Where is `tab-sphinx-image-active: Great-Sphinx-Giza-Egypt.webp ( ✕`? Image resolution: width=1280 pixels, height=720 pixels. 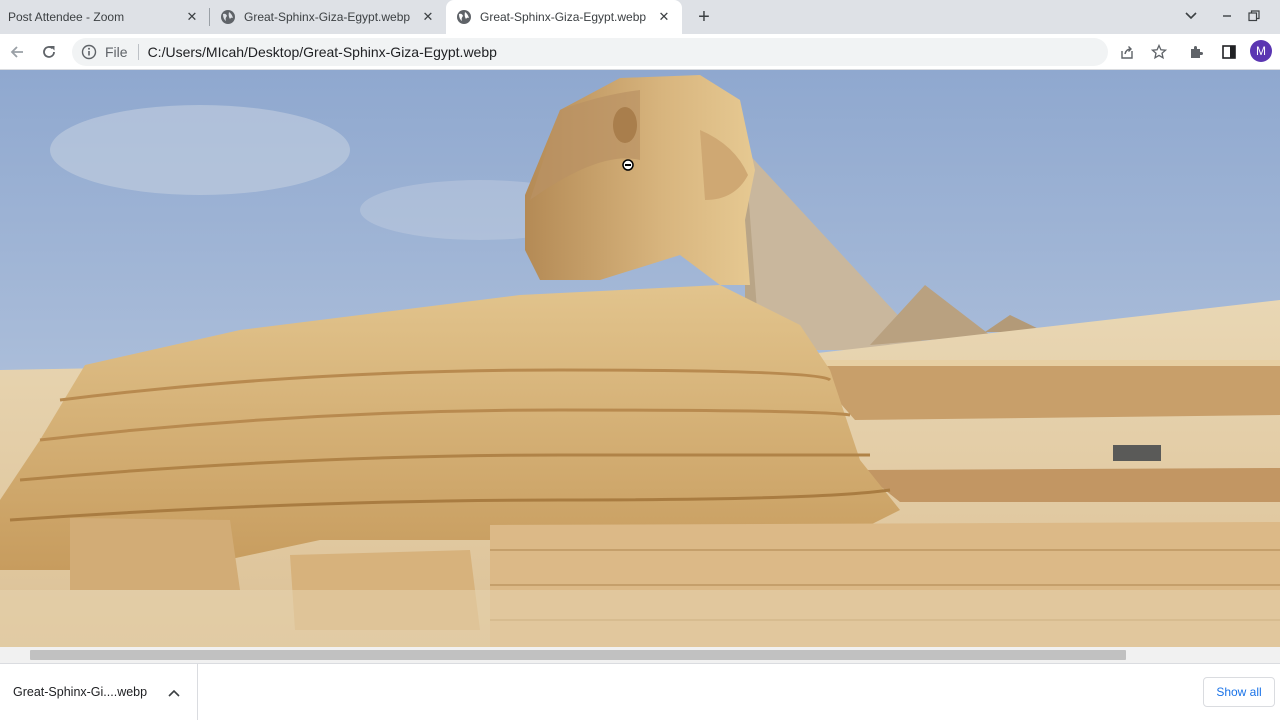
tab-sphinx-image-active: Great-Sphinx-Giza-Egypt.webp ( ✕ is located at coordinates (564, 17).